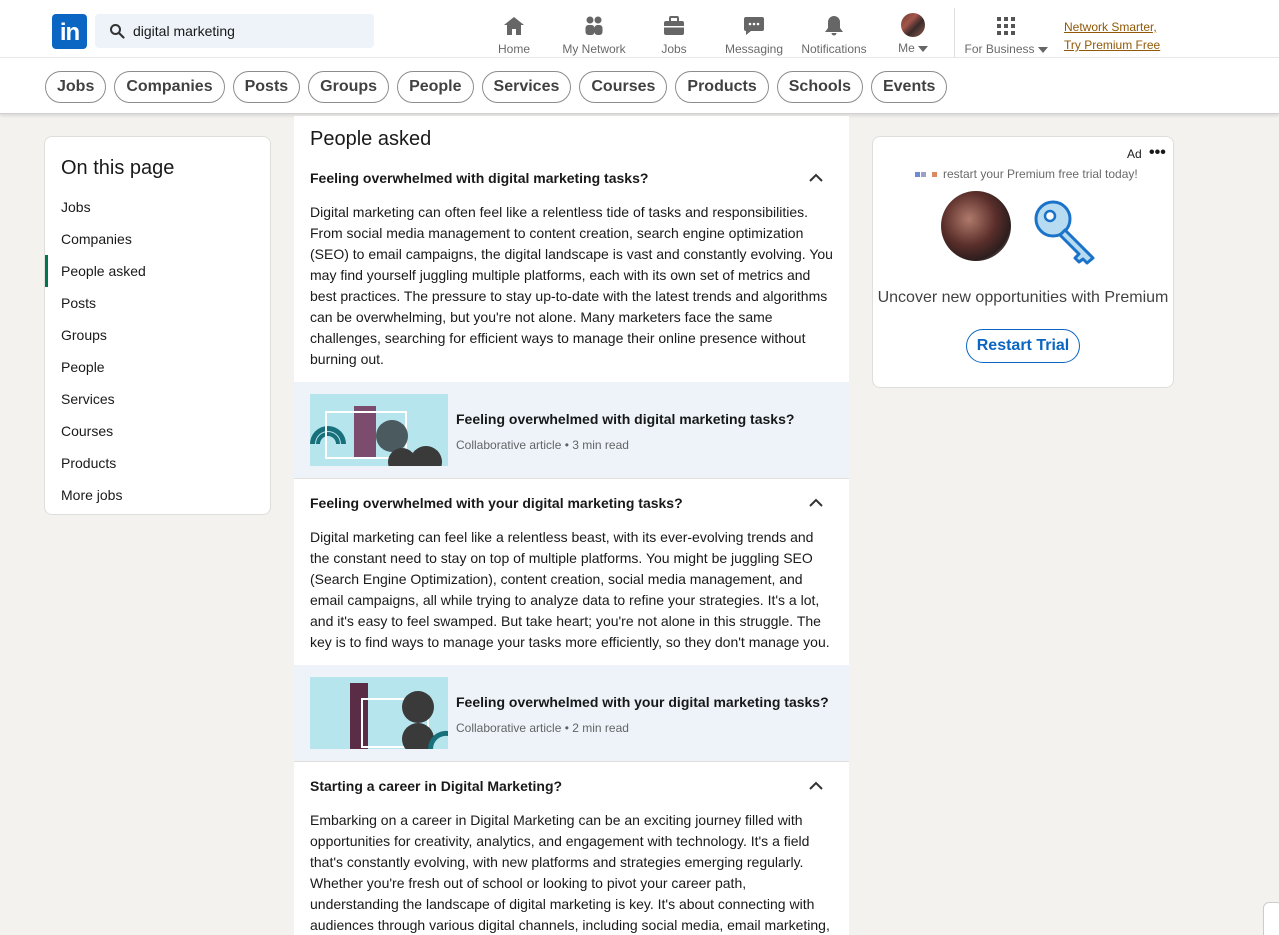  Describe the element at coordinates (1112, 36) in the screenshot. I see `premium-upsell-link: Network Smarter, Try Premium Free` at that location.